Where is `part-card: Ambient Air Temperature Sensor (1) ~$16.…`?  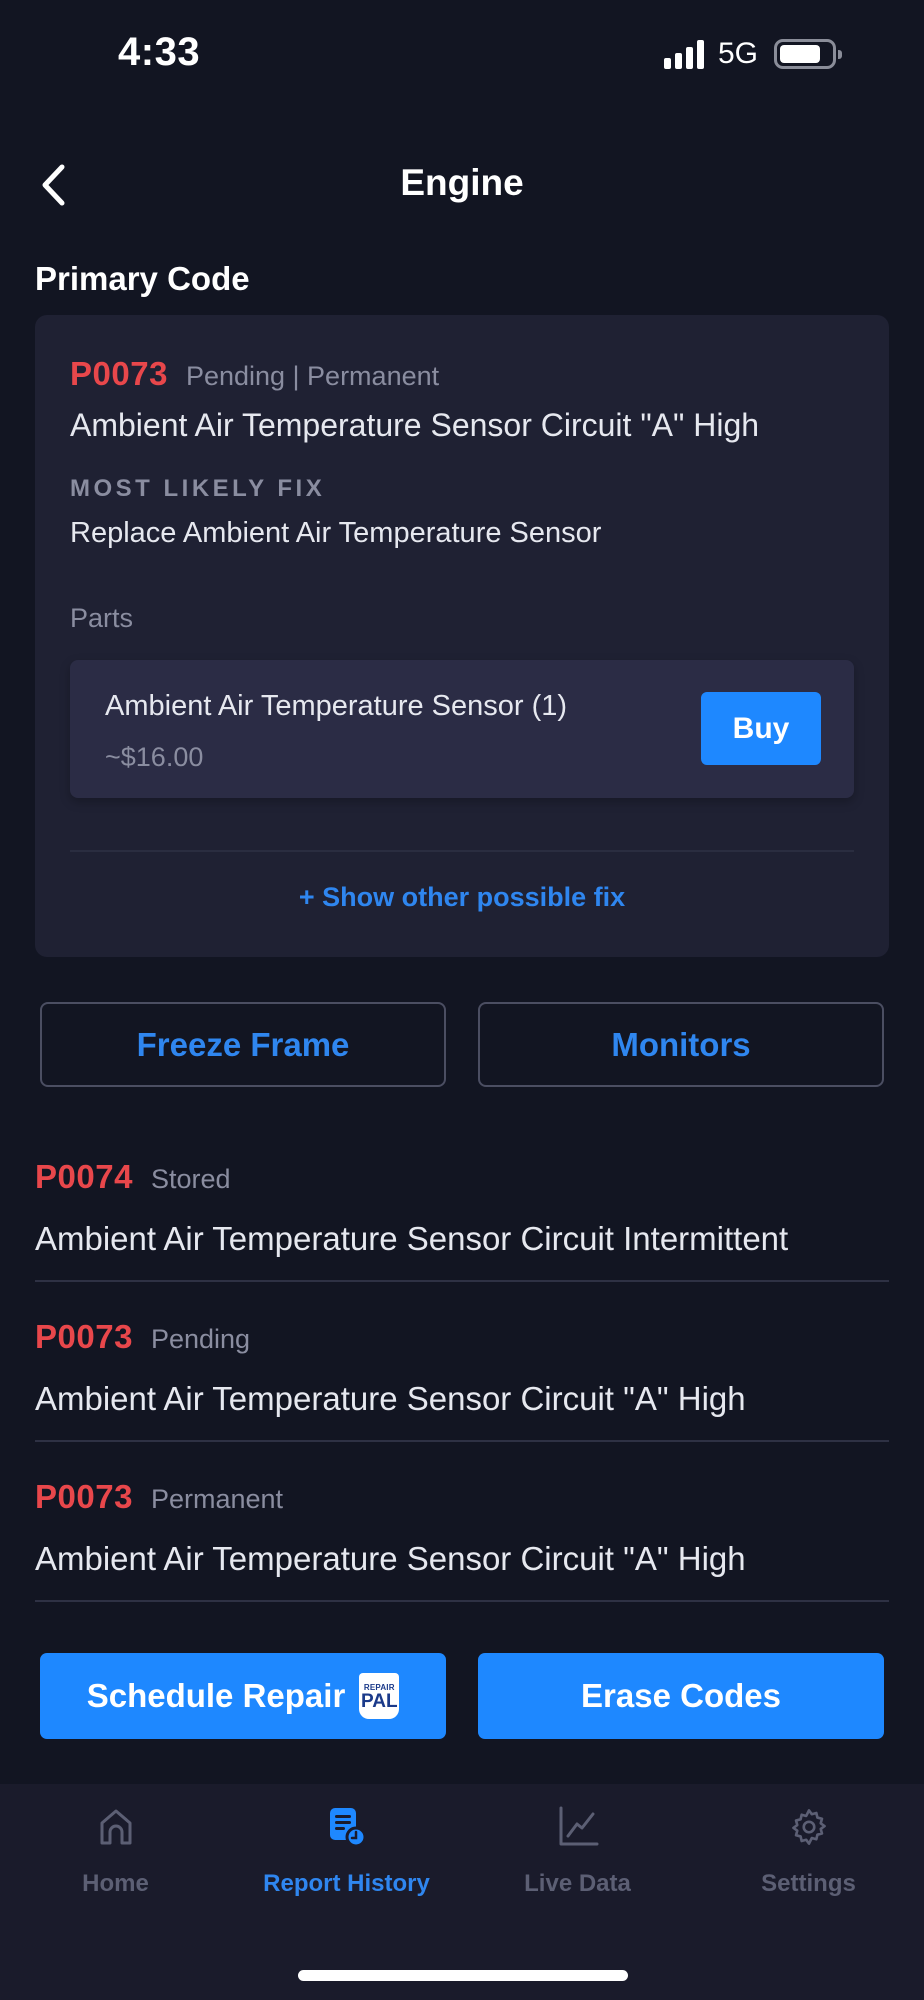
part-card: Ambient Air Temperature Sensor (1) ~$16.… is located at coordinates (462, 729).